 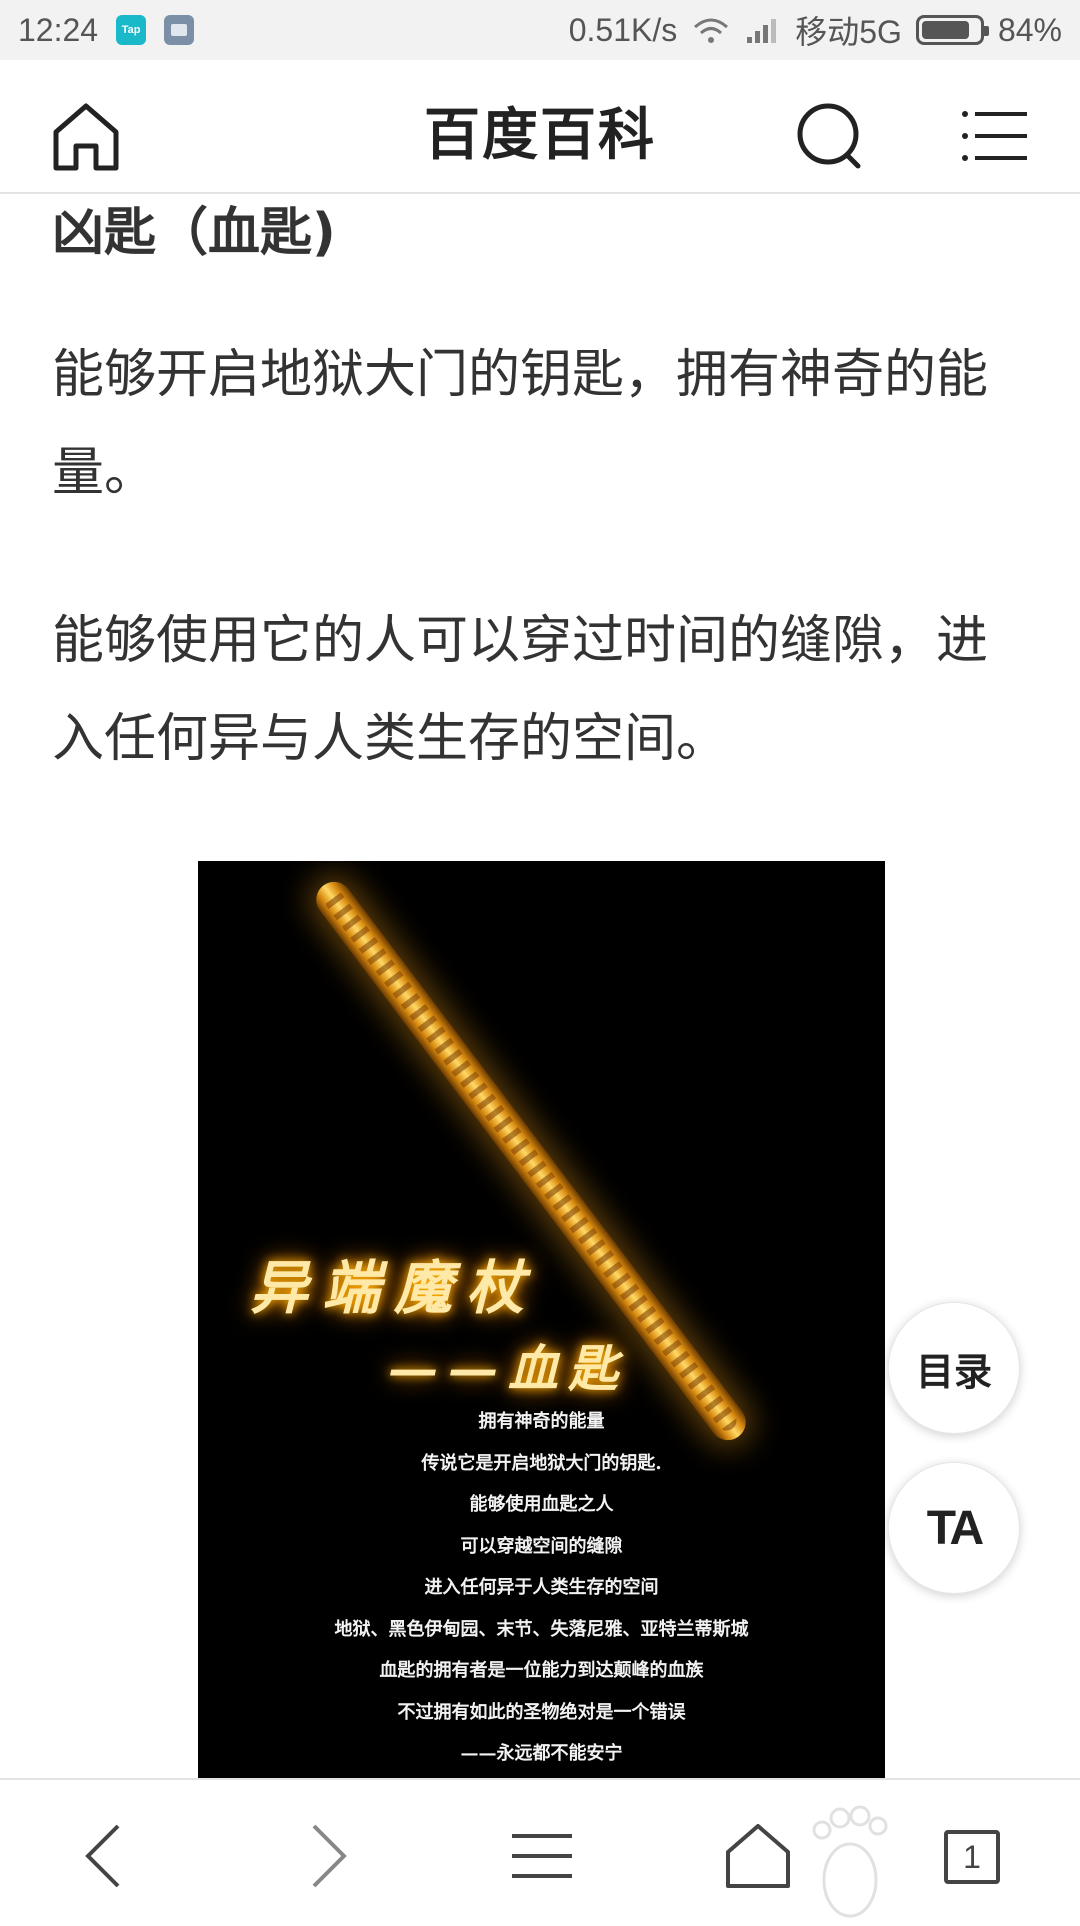 What do you see at coordinates (763, 30) in the screenshot?
I see `signal-icon` at bounding box center [763, 30].